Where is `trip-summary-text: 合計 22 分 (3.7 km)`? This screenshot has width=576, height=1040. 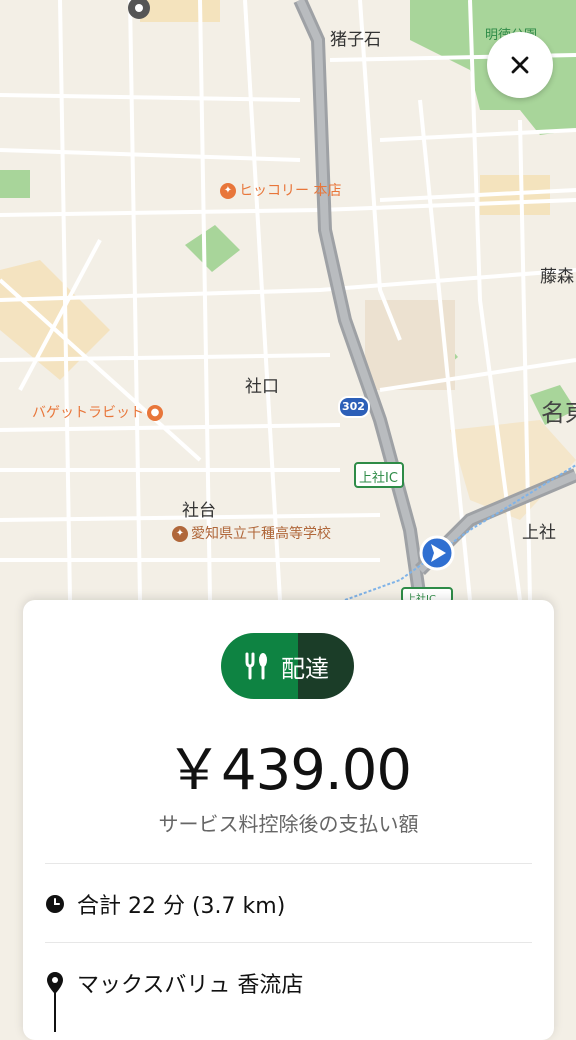
trip-summary-text: 合計 22 分 (3.7 km) is located at coordinates (181, 906).